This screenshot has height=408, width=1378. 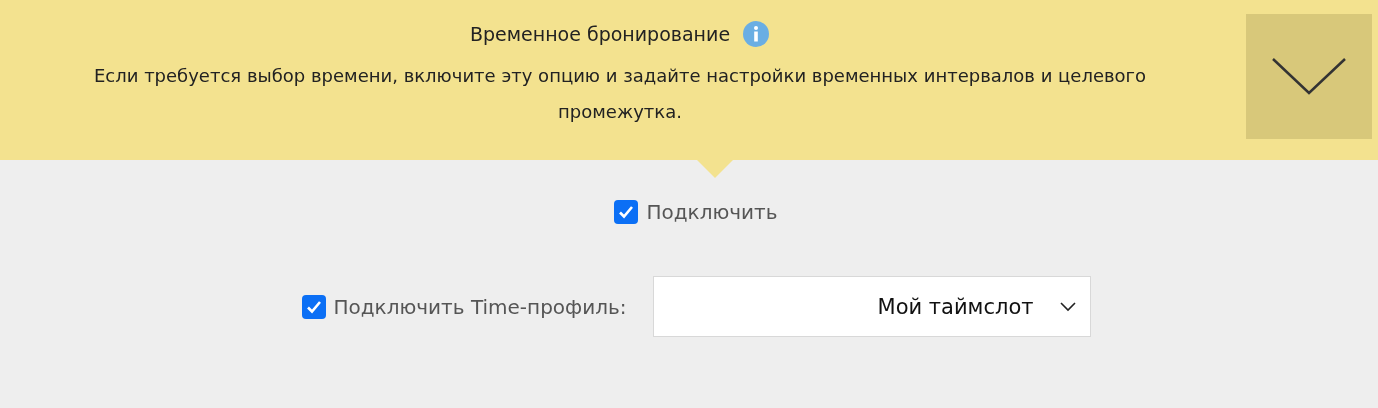 I want to click on checkbox-label: Подключить, so click(x=712, y=212).